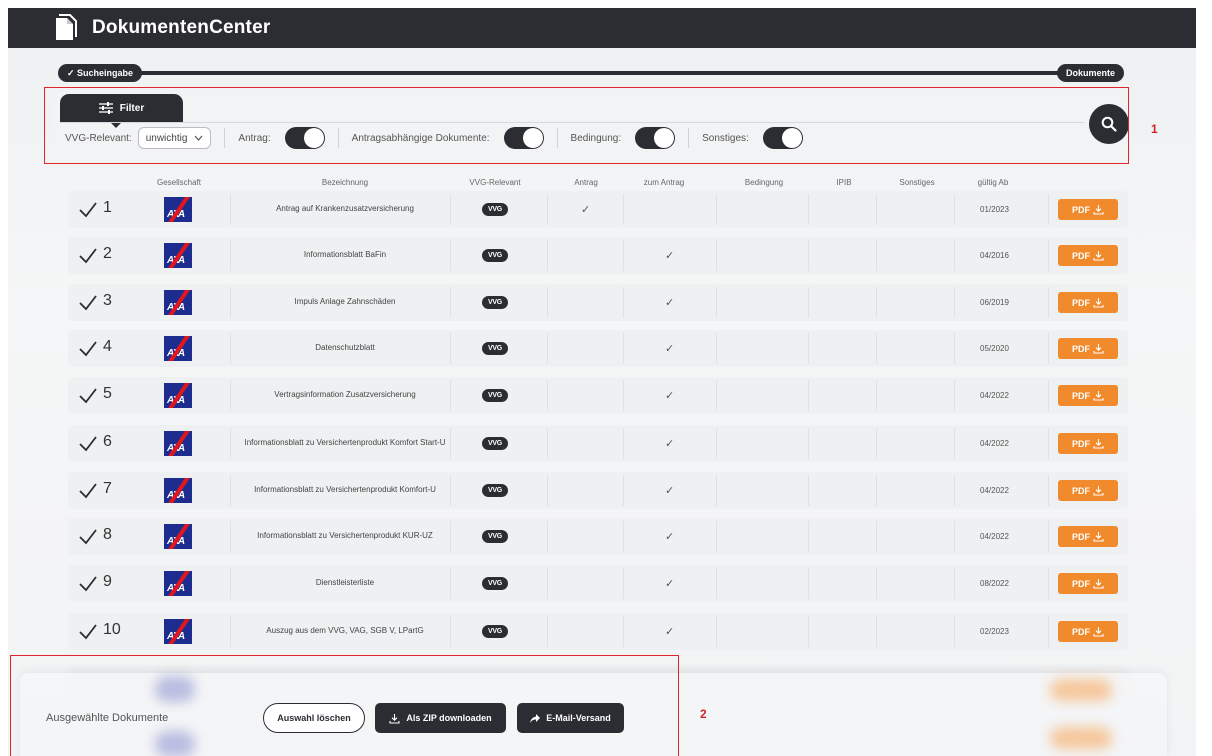 The height and width of the screenshot is (756, 1212). I want to click on vvg-select: unwichtig, so click(174, 138).